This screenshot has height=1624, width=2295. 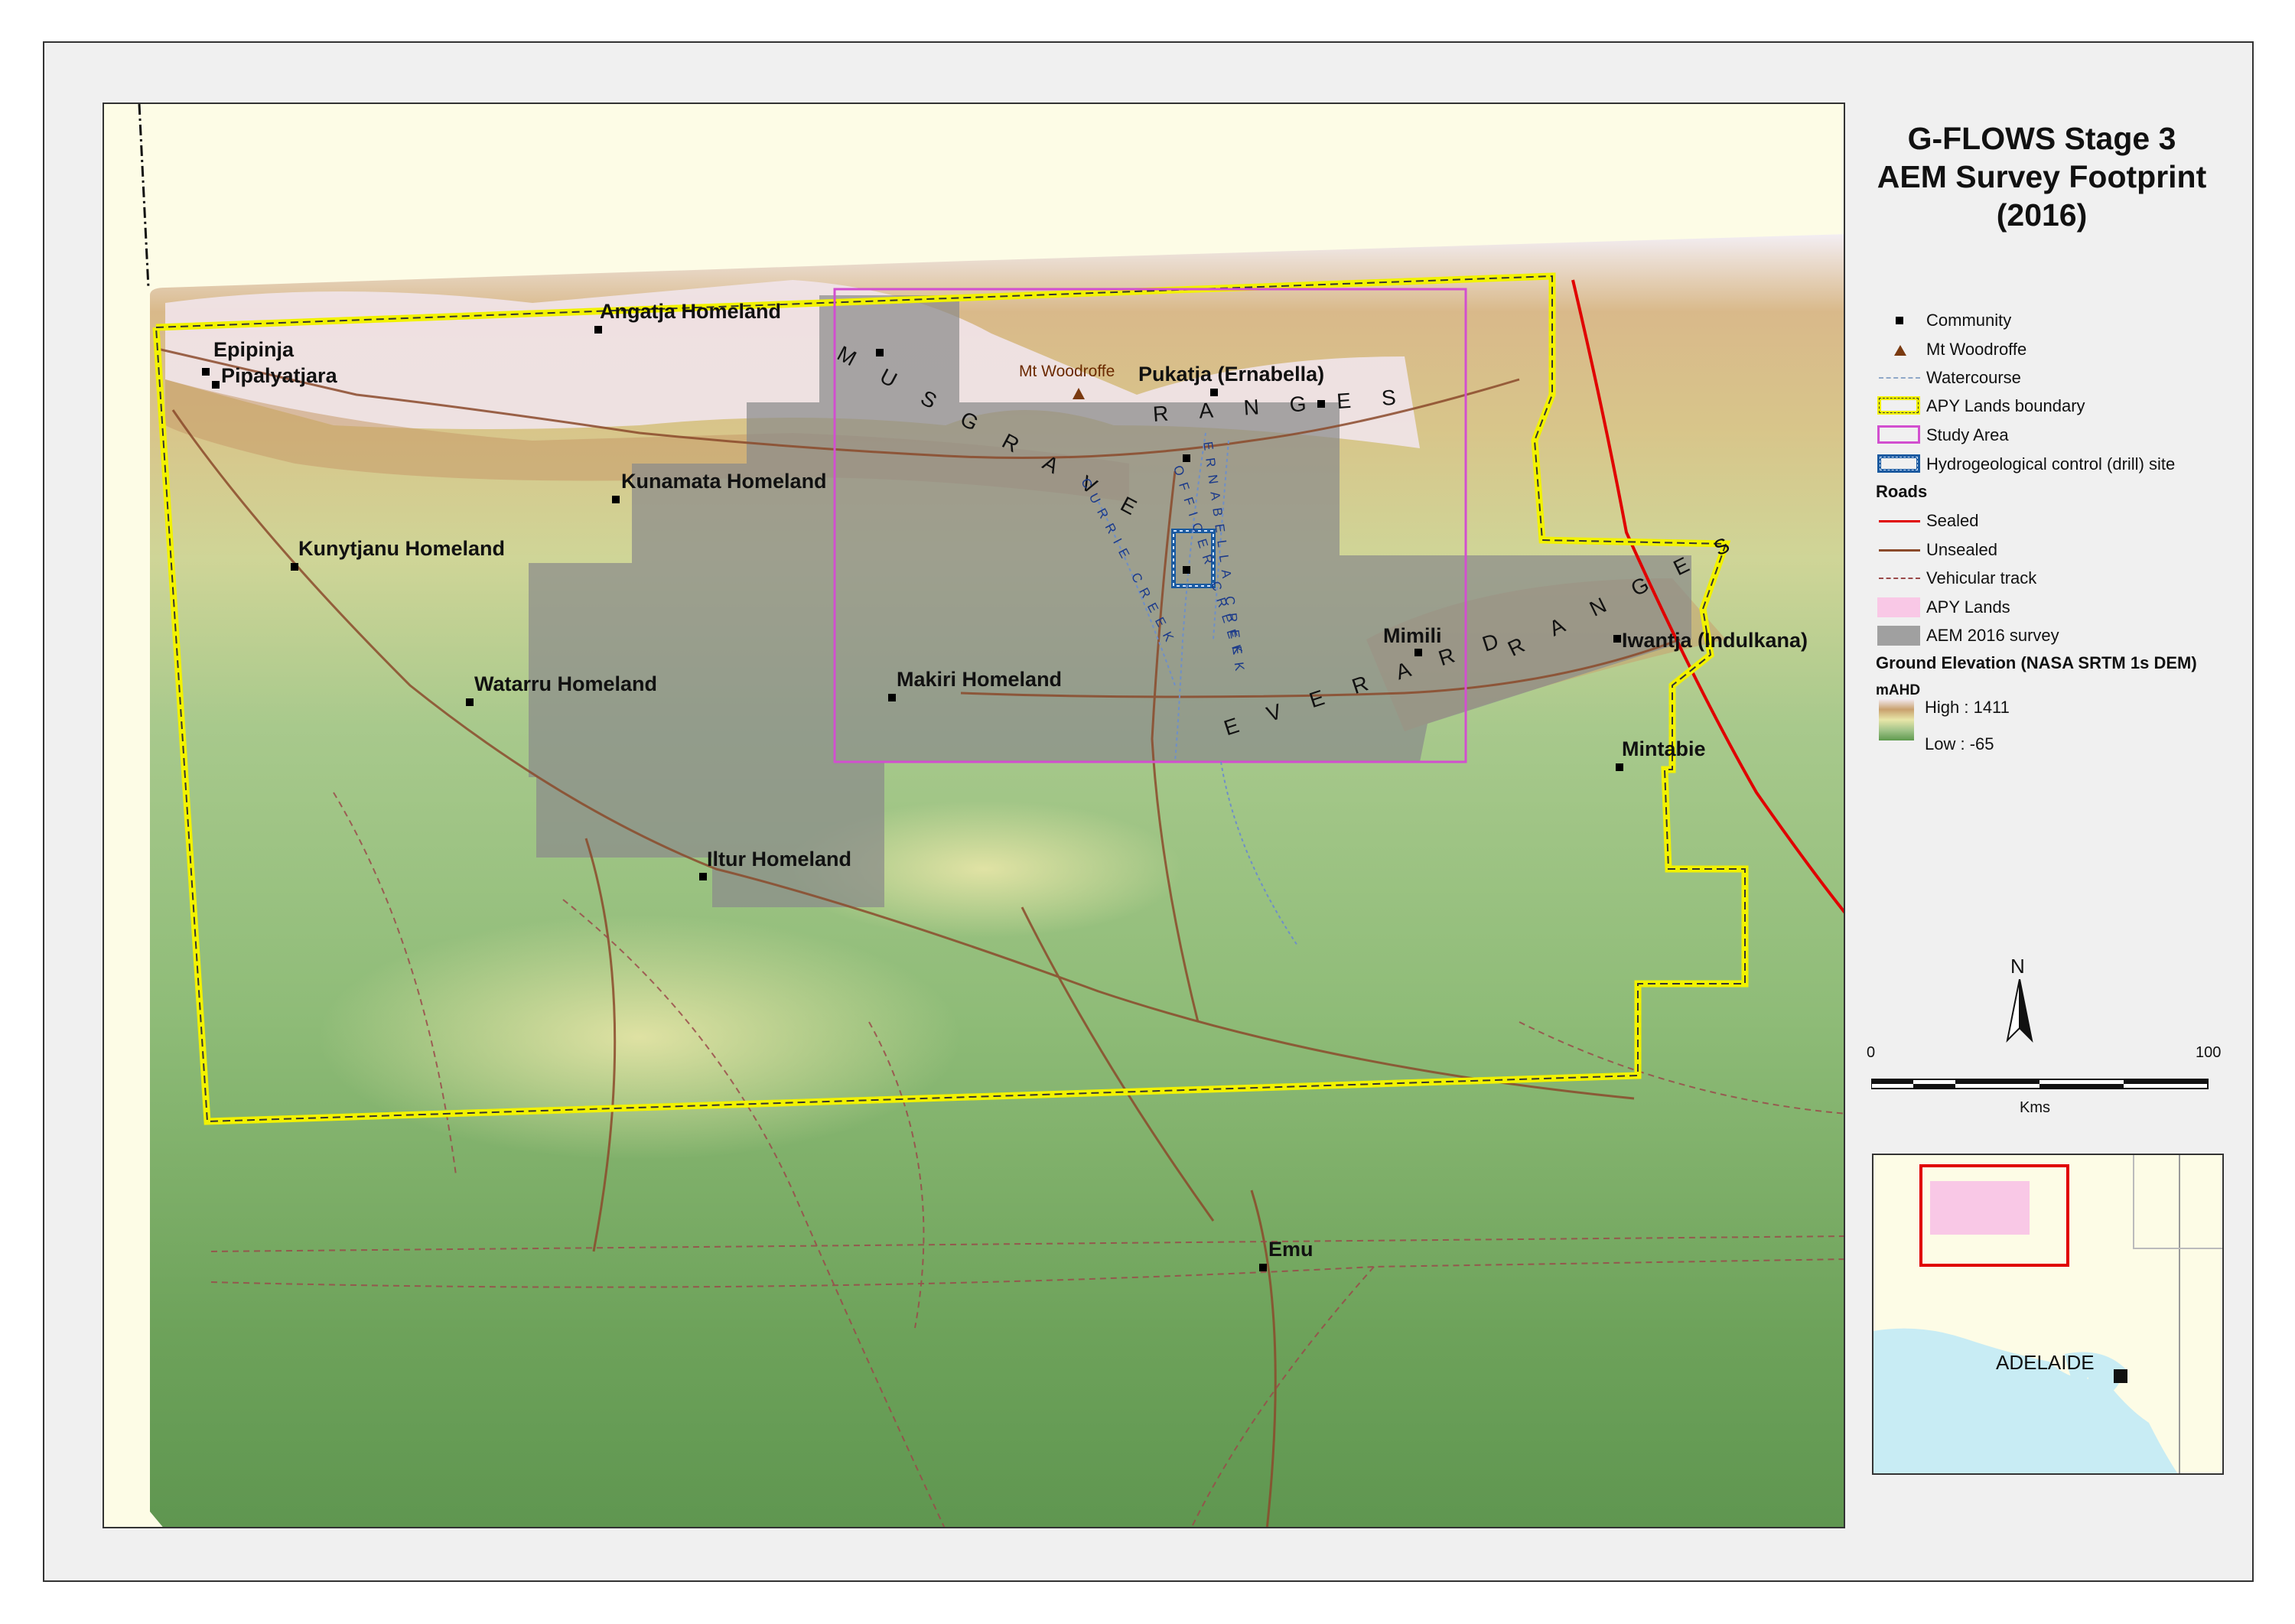 I want to click on scale-bar: 0 100 Kms, so click(x=2046, y=1082).